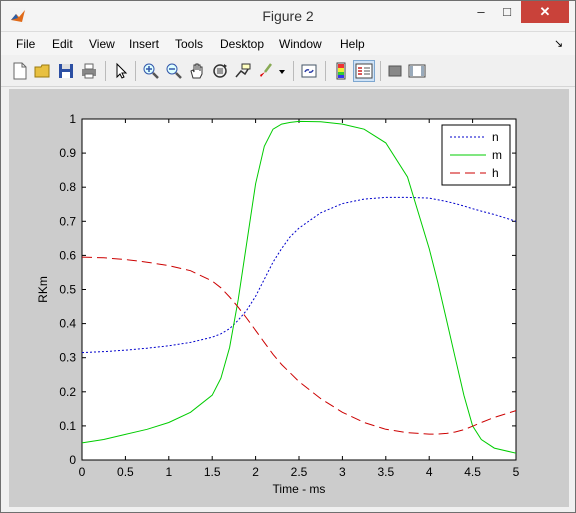 This screenshot has height=513, width=576. What do you see at coordinates (220, 71) in the screenshot?
I see `rotate-3d-icon` at bounding box center [220, 71].